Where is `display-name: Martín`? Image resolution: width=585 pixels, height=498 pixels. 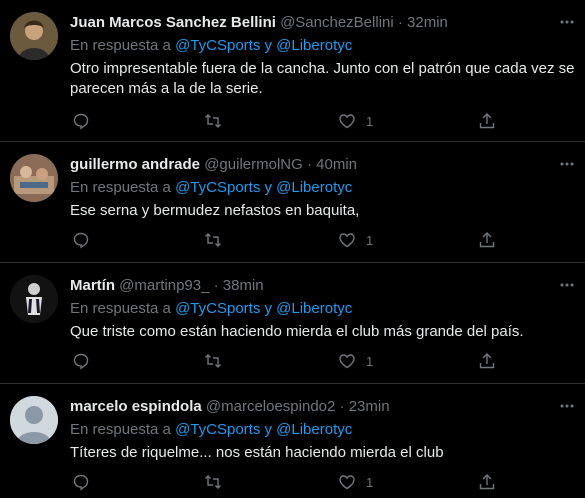 display-name: Martín is located at coordinates (92, 285).